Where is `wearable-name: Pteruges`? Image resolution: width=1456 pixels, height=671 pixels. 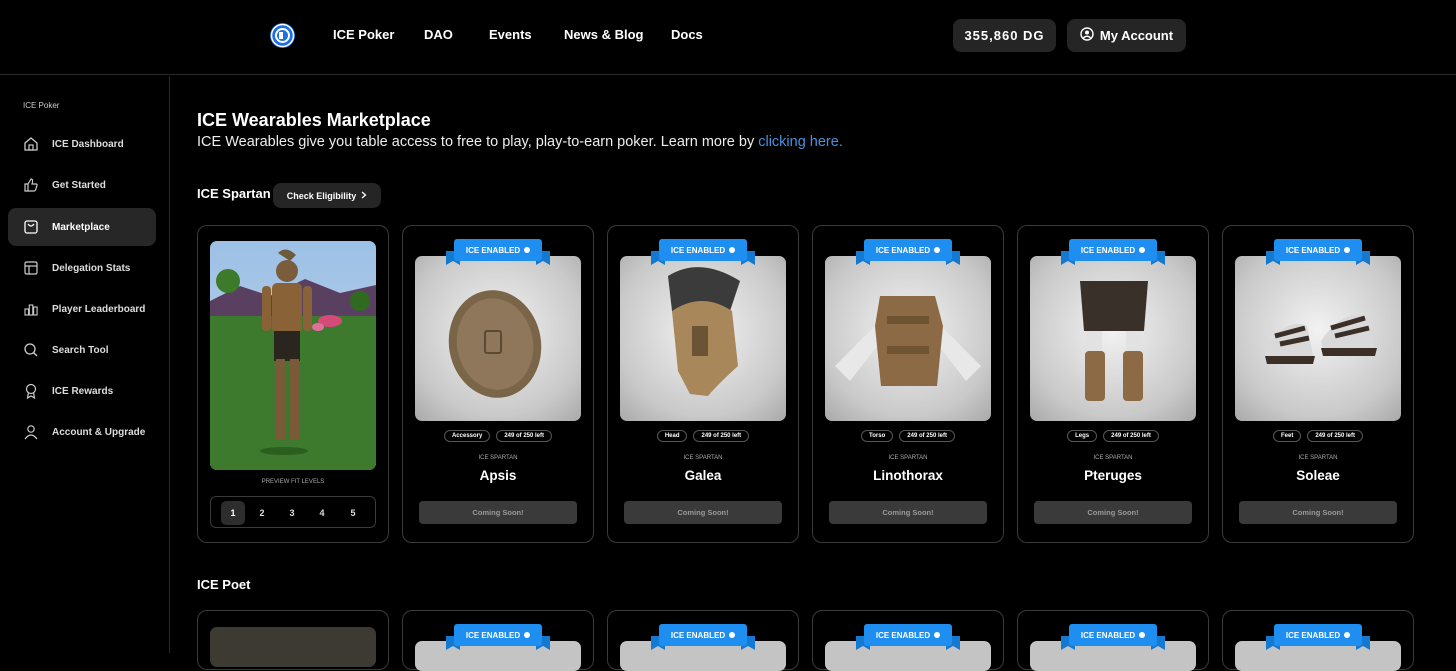
wearable-name: Pteruges is located at coordinates (1113, 475).